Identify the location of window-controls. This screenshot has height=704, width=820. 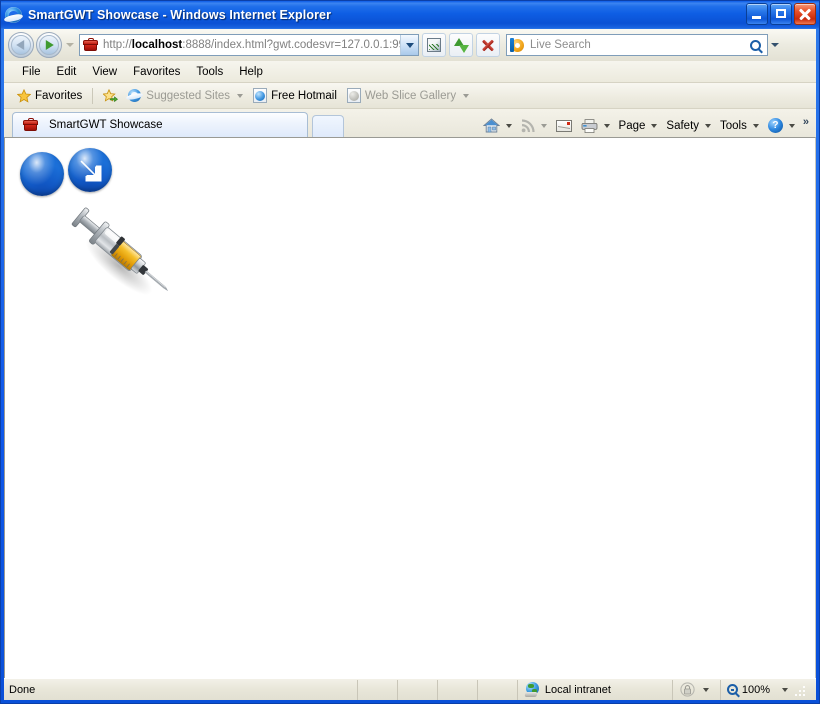
(781, 14).